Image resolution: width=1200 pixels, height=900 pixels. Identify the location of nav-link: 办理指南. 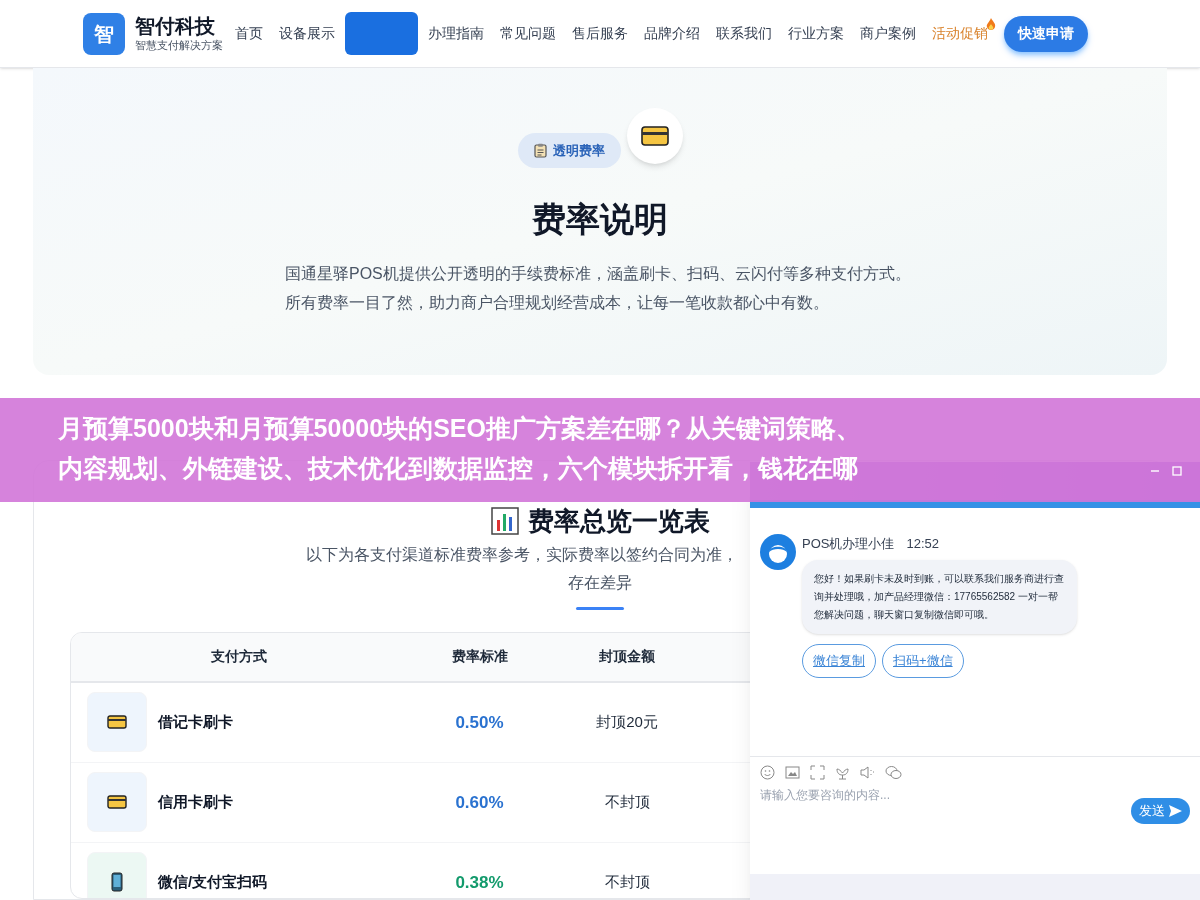
(456, 33).